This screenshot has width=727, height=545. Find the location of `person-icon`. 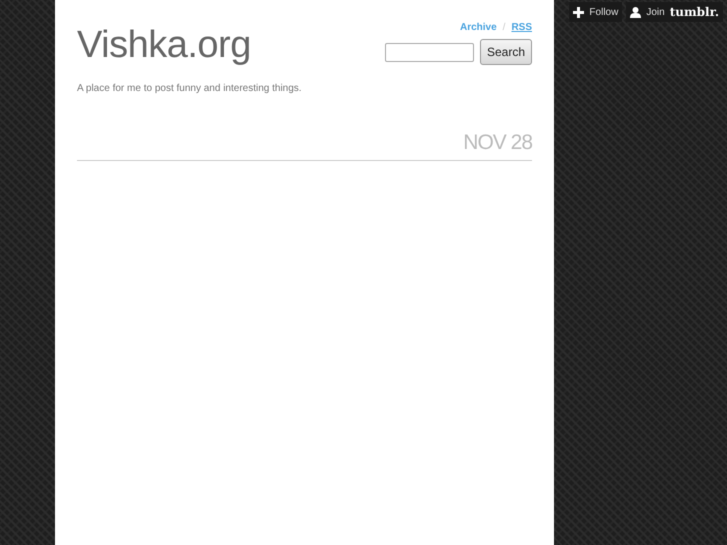

person-icon is located at coordinates (636, 12).